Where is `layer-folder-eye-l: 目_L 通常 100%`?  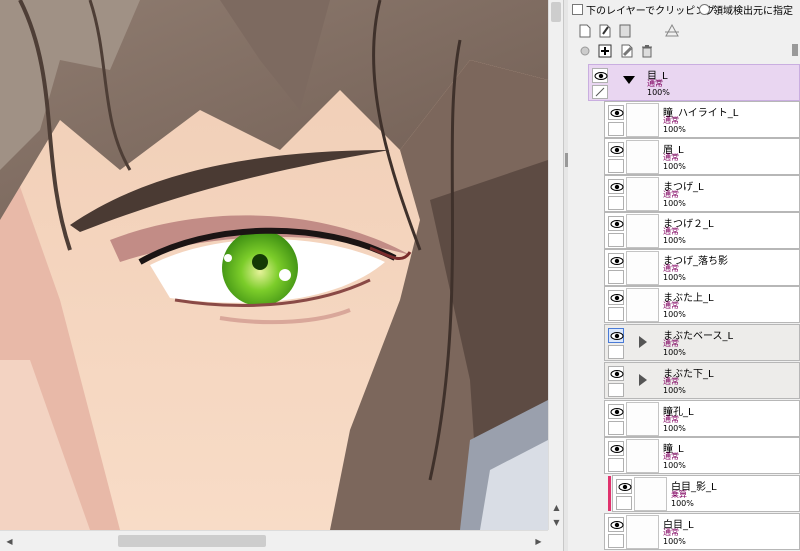 layer-folder-eye-l: 目_L 通常 100% is located at coordinates (694, 82).